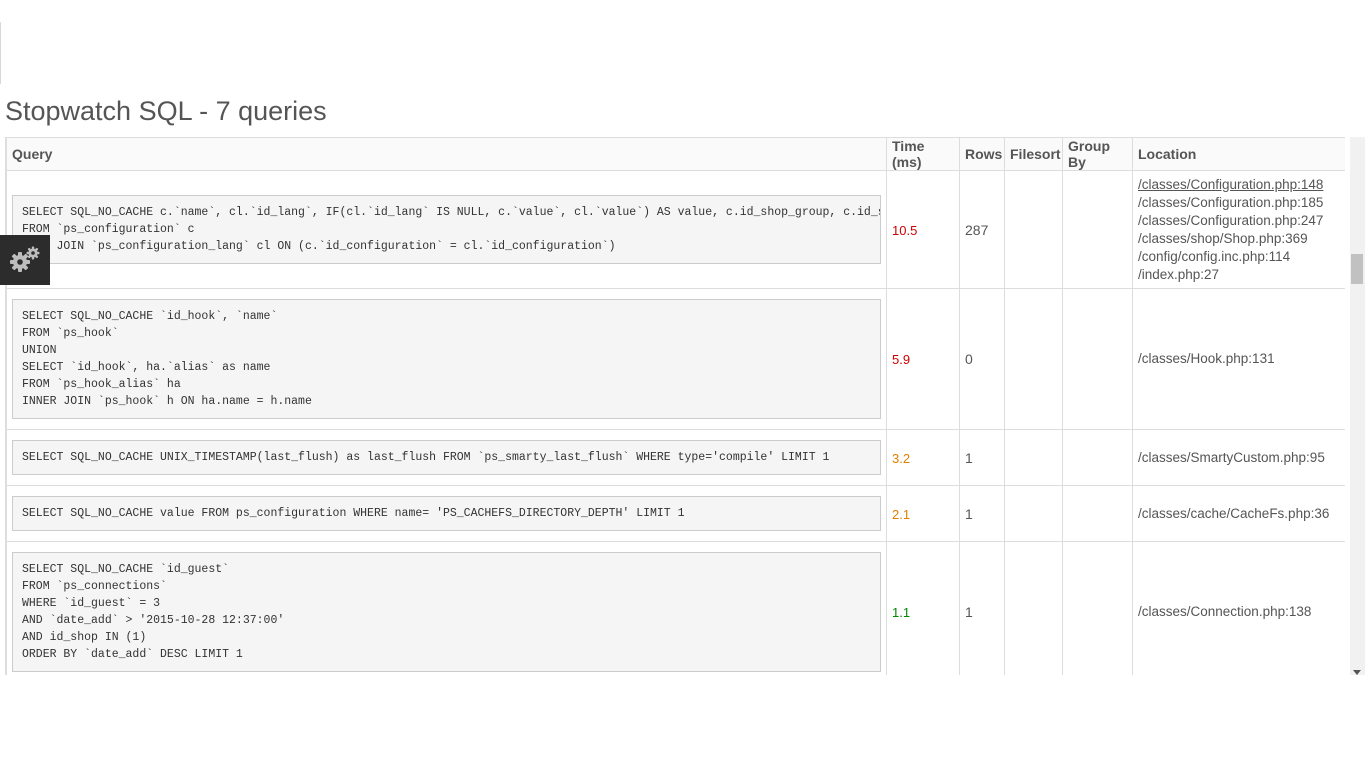 The height and width of the screenshot is (768, 1366). Describe the element at coordinates (982, 359) in the screenshot. I see `rows-cell: 0` at that location.